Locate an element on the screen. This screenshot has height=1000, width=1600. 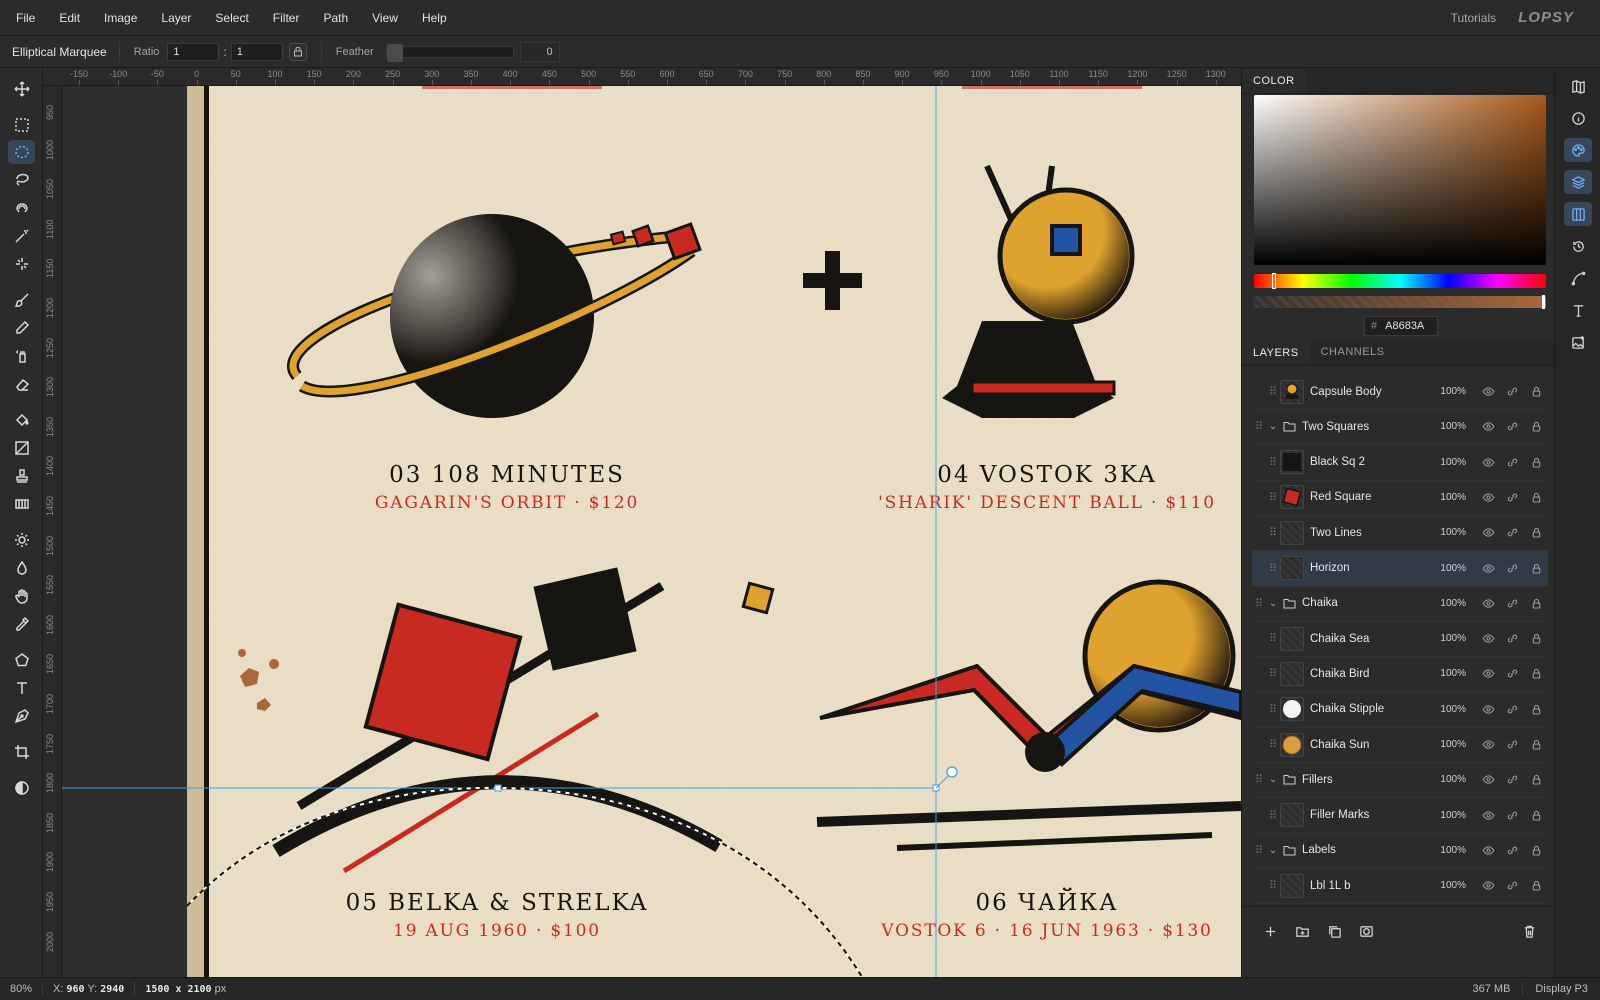
layer-name: Chaika Sun is located at coordinates (1371, 745).